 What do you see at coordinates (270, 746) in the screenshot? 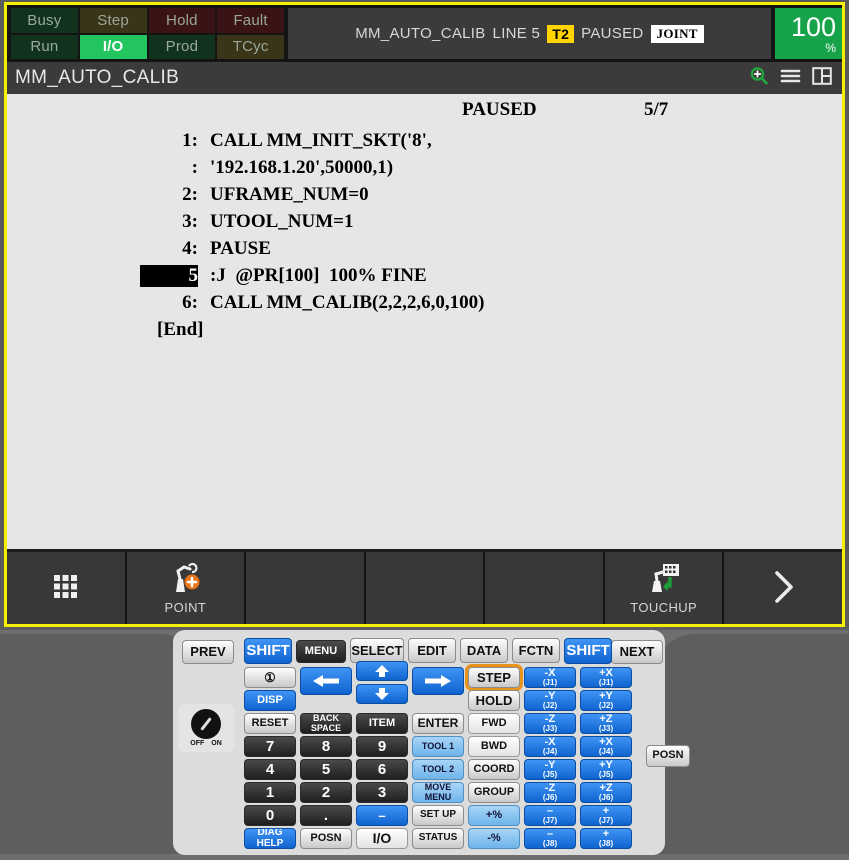
I see `num-7-key: 7` at bounding box center [270, 746].